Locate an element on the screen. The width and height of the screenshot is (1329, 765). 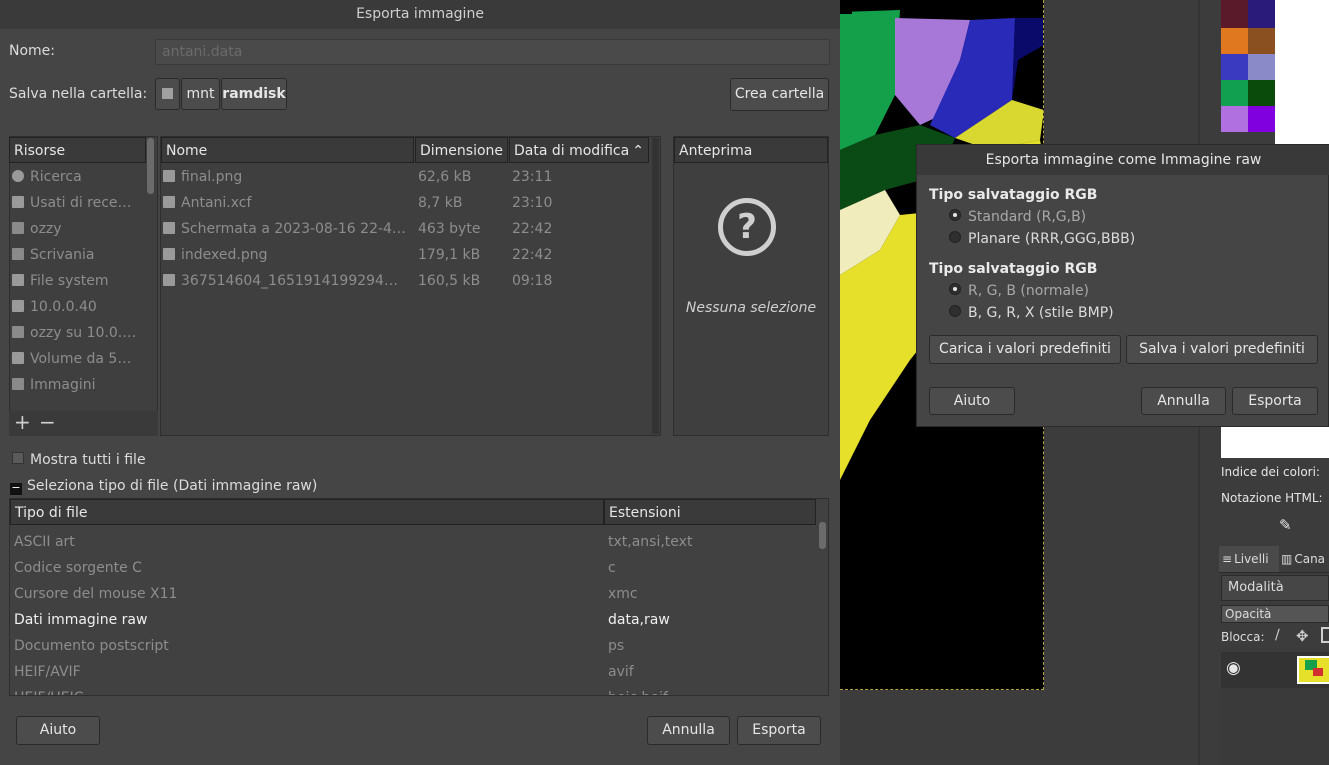
search-icon is located at coordinates (18, 176).